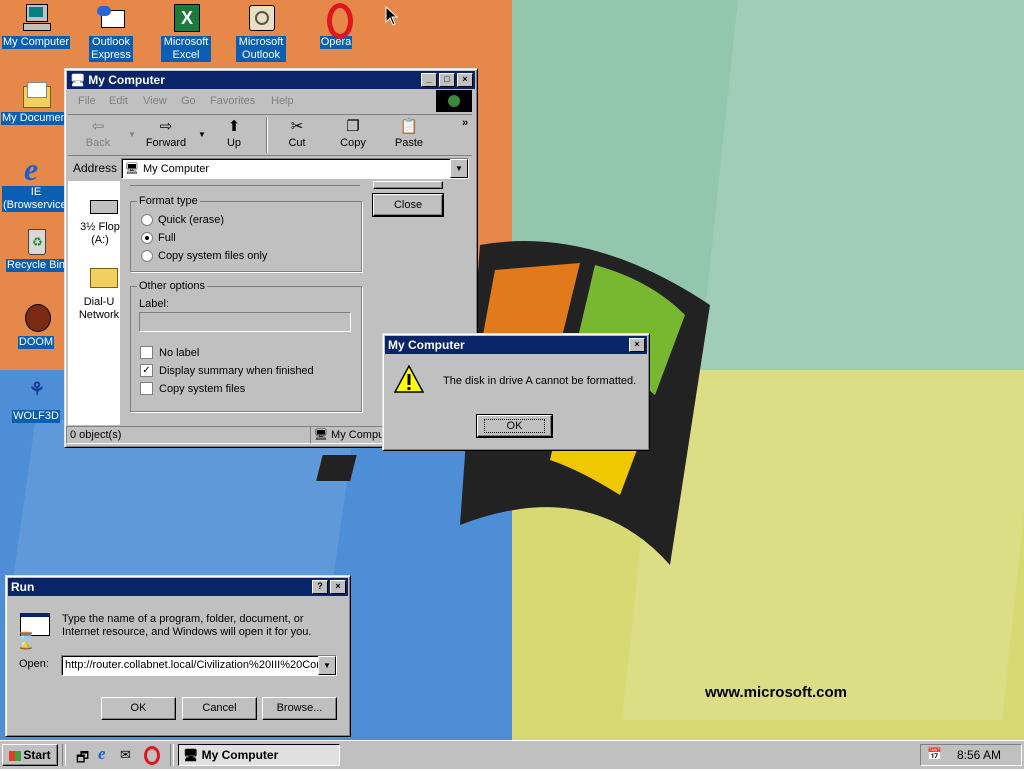  Describe the element at coordinates (514, 426) in the screenshot. I see `alert-ok-button: OK` at that location.